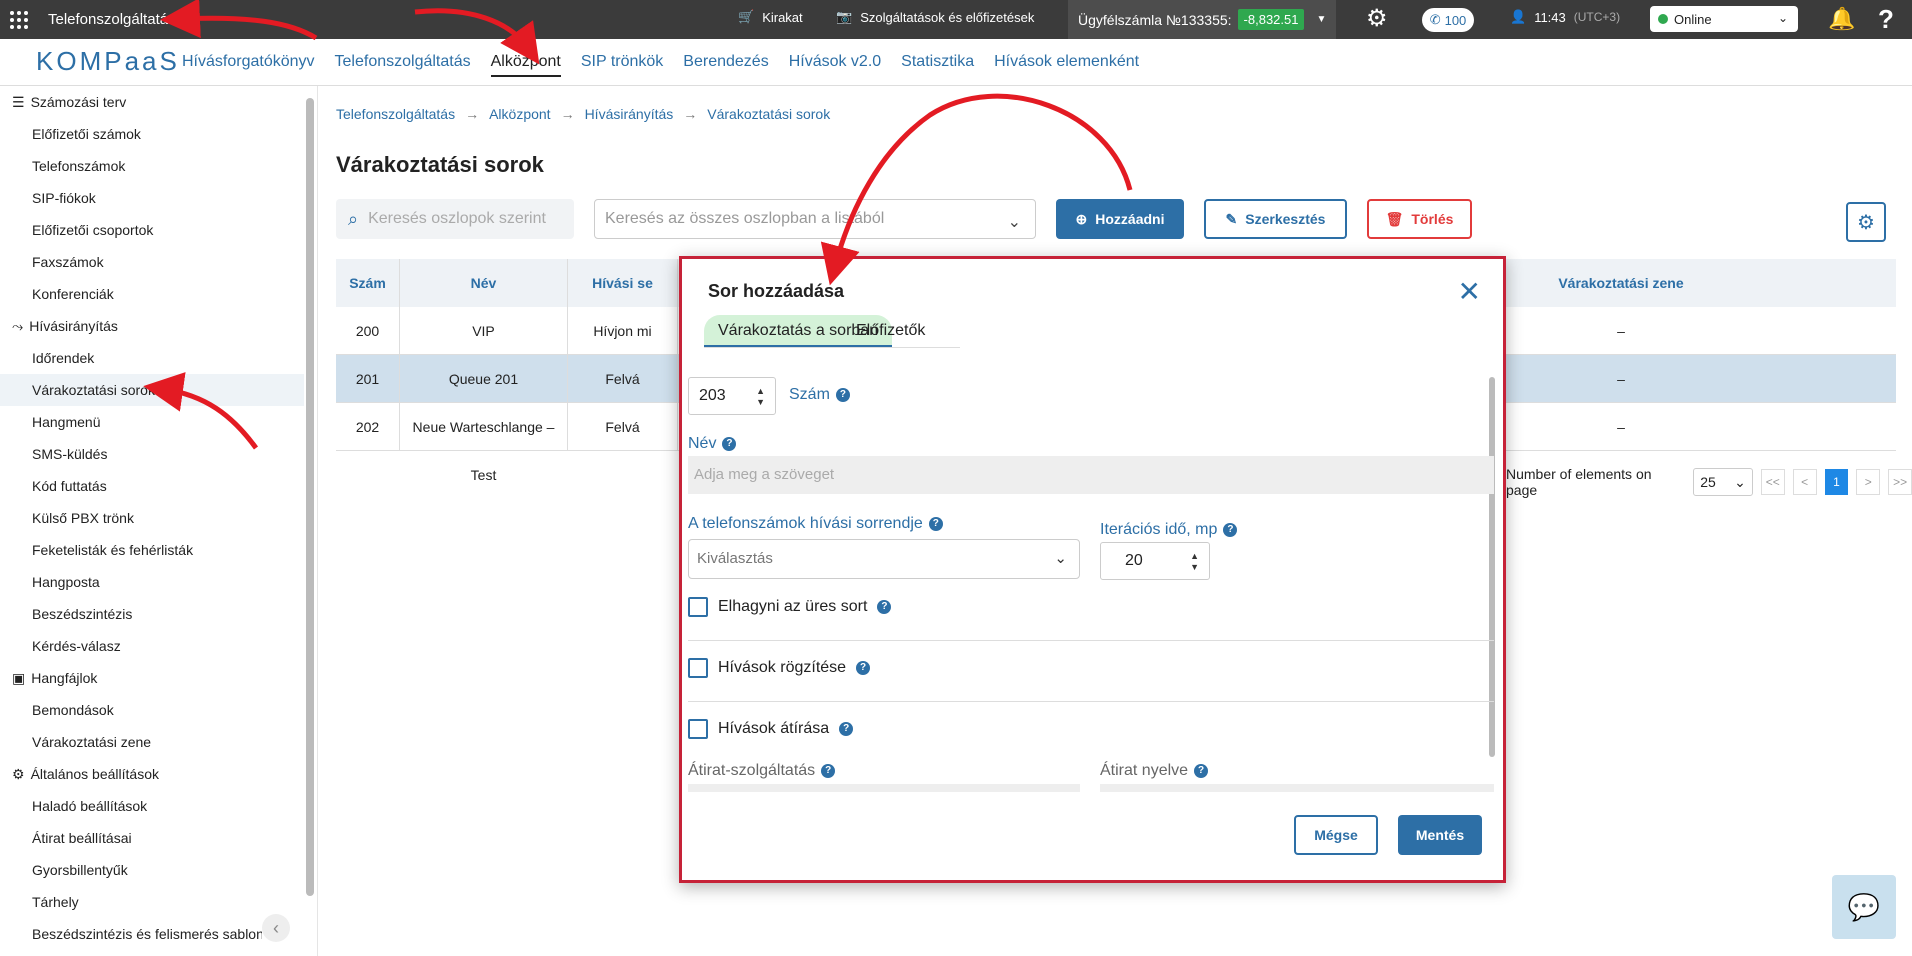  Describe the element at coordinates (1120, 219) in the screenshot. I see `add-button: ⊕ Hozzáadni` at that location.